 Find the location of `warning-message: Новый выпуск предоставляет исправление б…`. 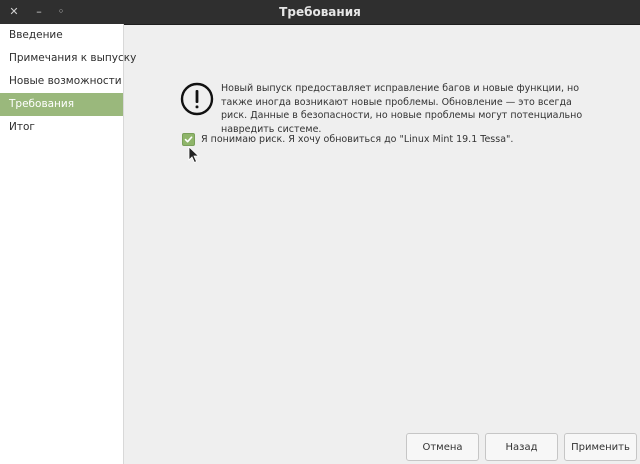

warning-message: Новый выпуск предоставляет исправление б… is located at coordinates (402, 109).